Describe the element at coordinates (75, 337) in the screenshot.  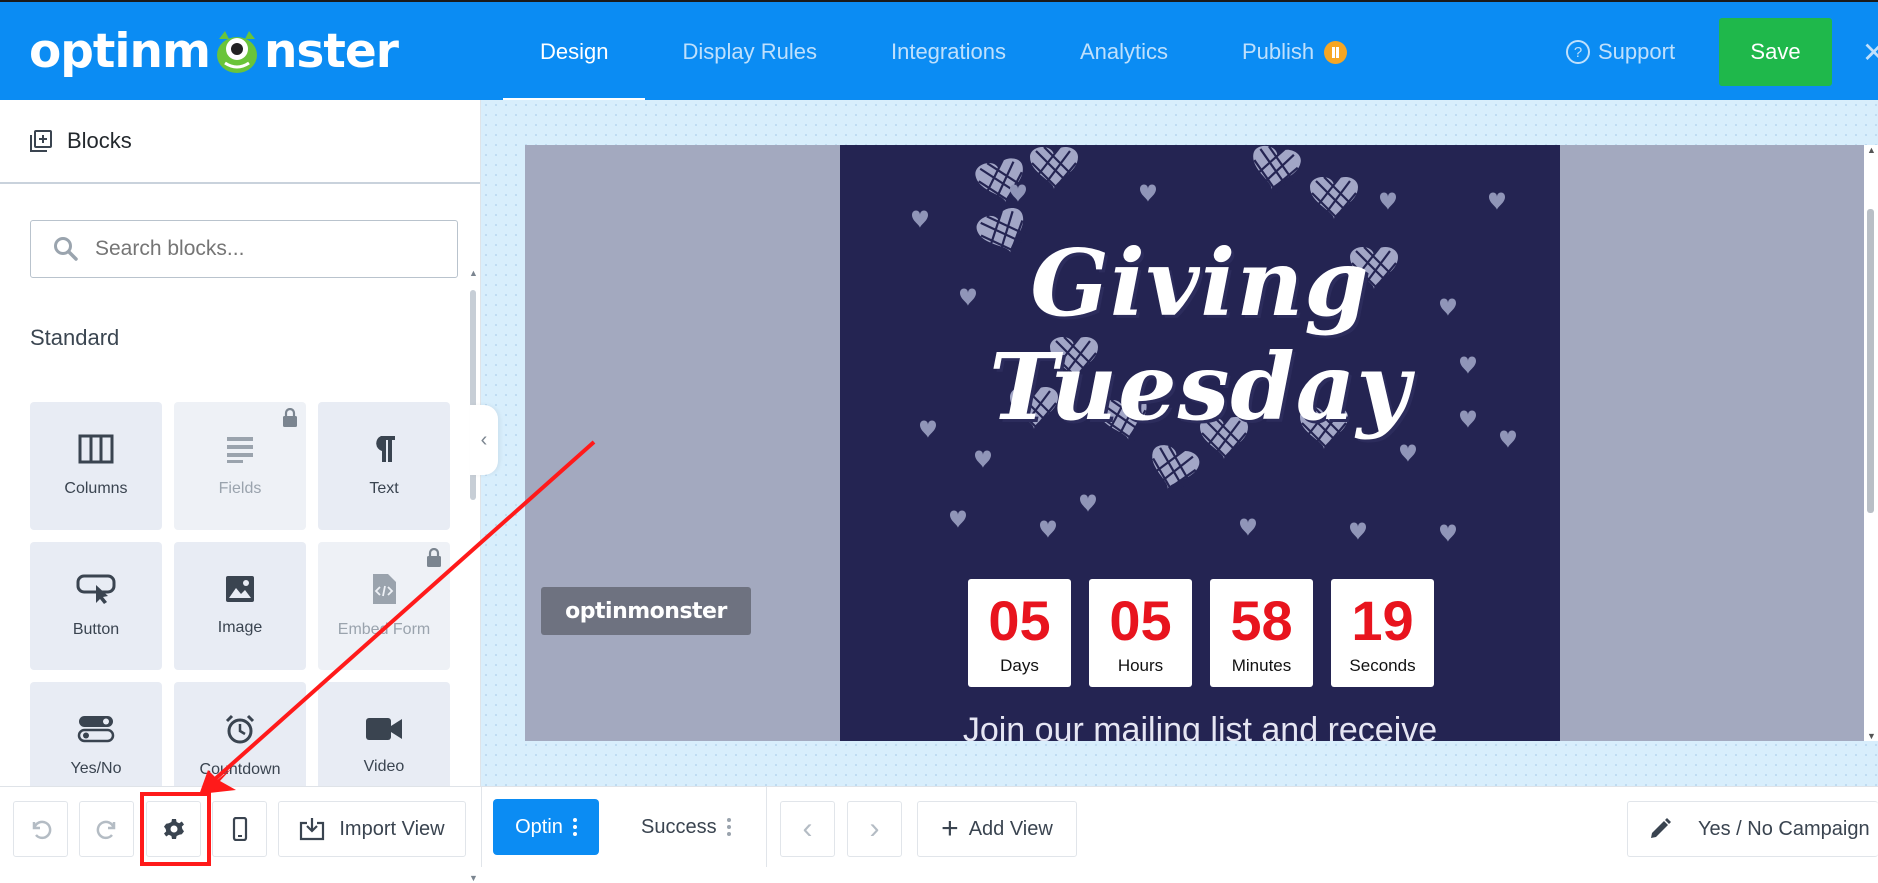
I see `section-title-standard: Standard` at that location.